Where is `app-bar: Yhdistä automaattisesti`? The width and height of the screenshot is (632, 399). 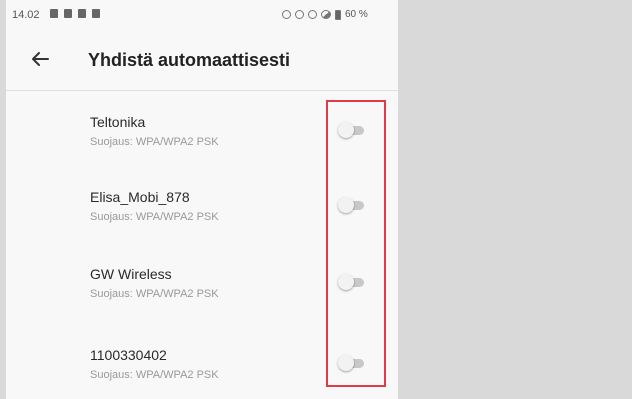 app-bar: Yhdistä automaattisesti is located at coordinates (202, 60).